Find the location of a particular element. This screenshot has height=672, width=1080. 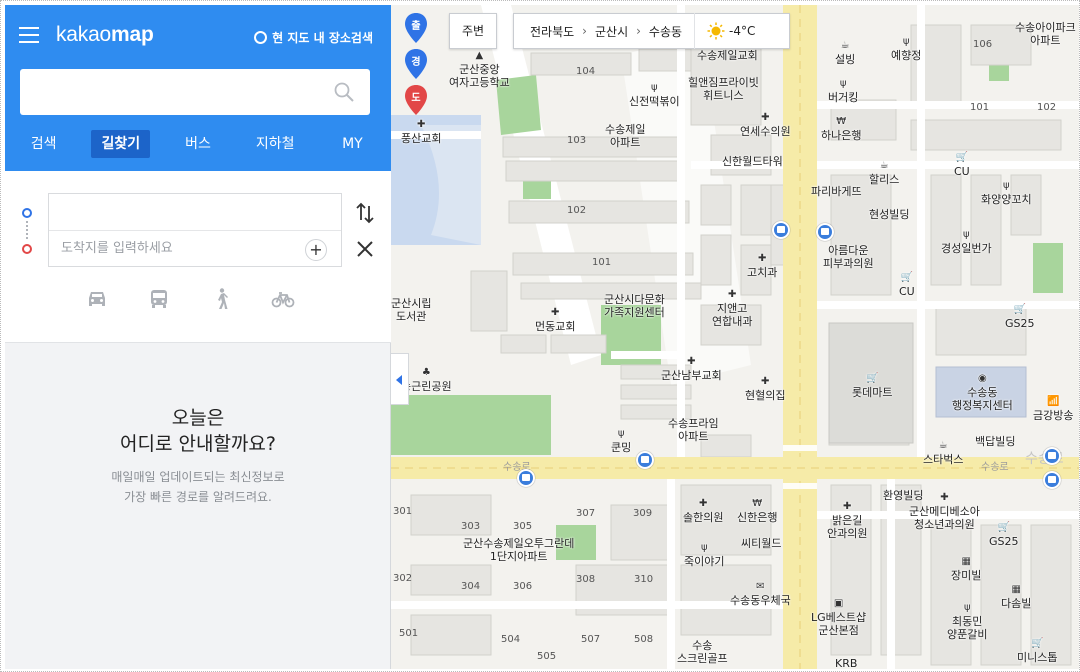

poi-shinhan-tower: 신한월드타워 is located at coordinates (752, 161).